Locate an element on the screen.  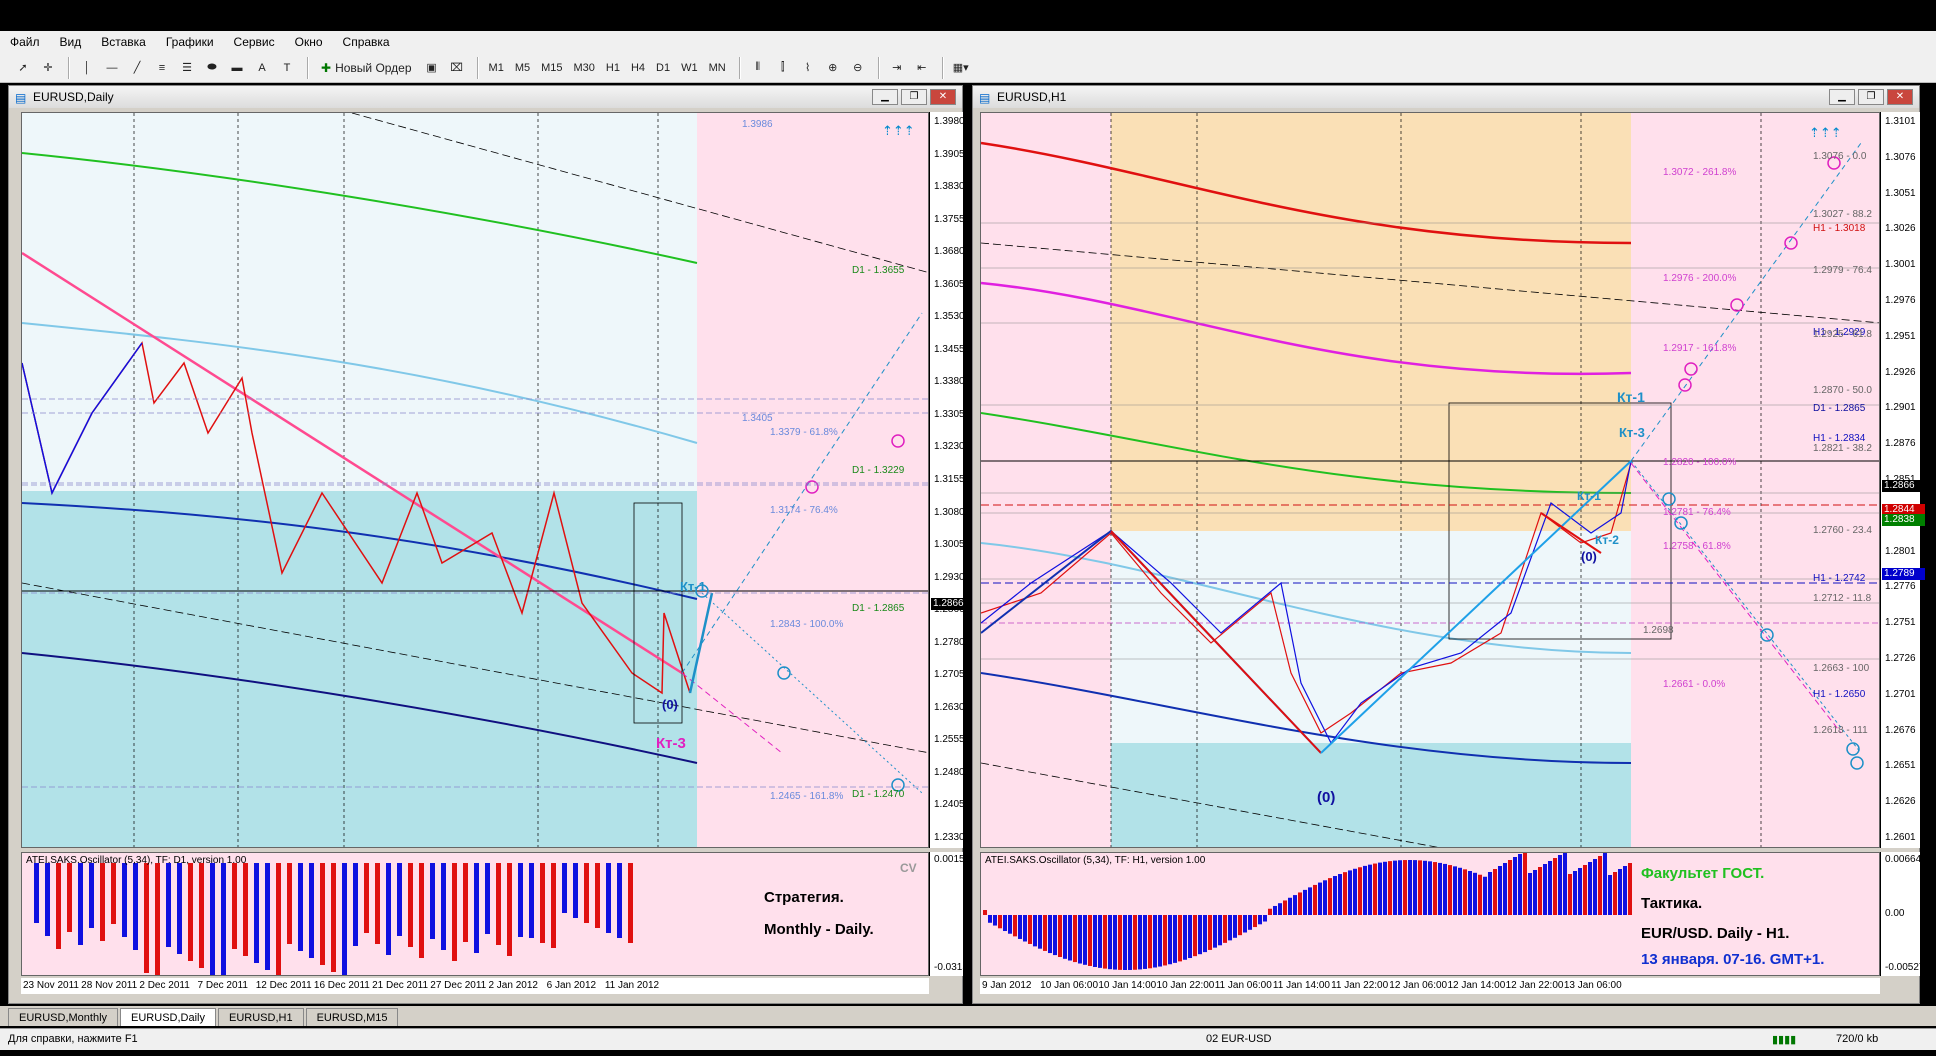
menu-1: Вид is located at coordinates (71, 42).